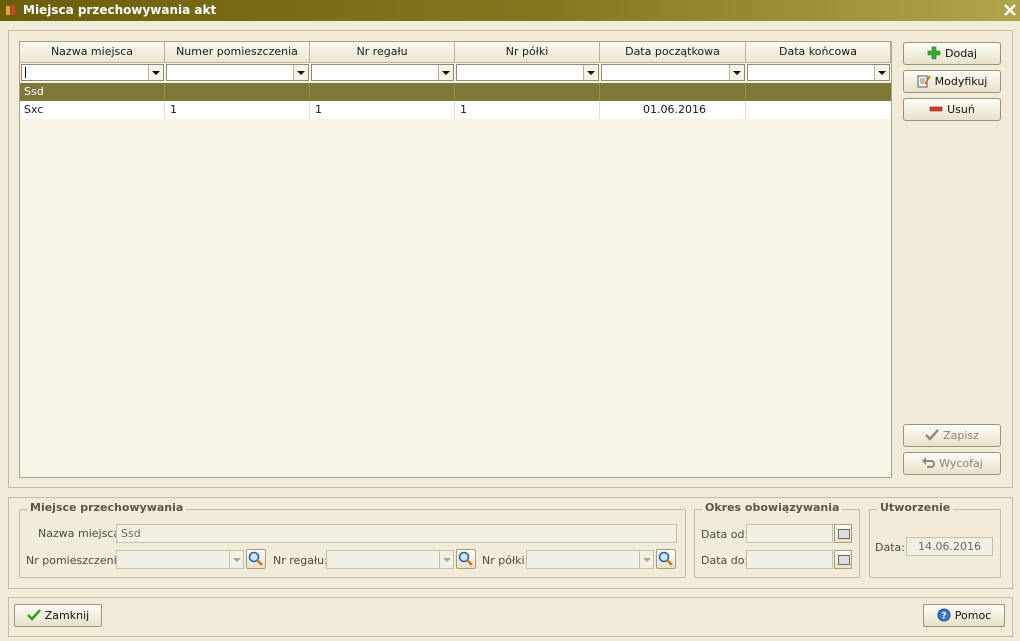  I want to click on creation-group-title: Utworzenie, so click(915, 507).